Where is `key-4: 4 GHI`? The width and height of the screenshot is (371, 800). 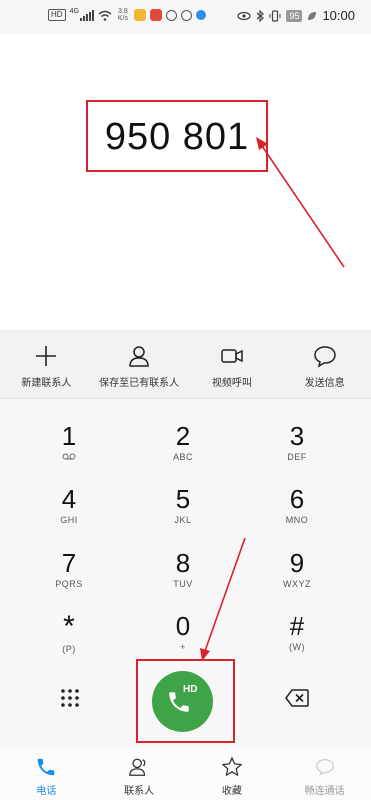
key-4: 4 GHI is located at coordinates (69, 516).